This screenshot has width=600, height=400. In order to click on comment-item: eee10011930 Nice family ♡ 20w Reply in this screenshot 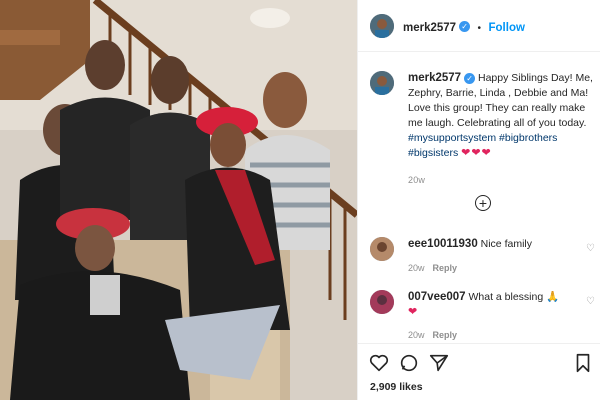, I will do `click(482, 257)`.